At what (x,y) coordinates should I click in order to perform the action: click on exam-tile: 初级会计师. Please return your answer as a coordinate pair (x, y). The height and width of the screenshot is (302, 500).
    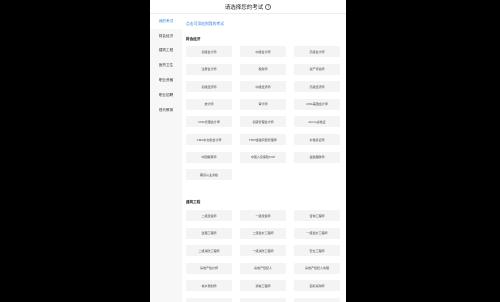
    Looking at the image, I should click on (209, 51).